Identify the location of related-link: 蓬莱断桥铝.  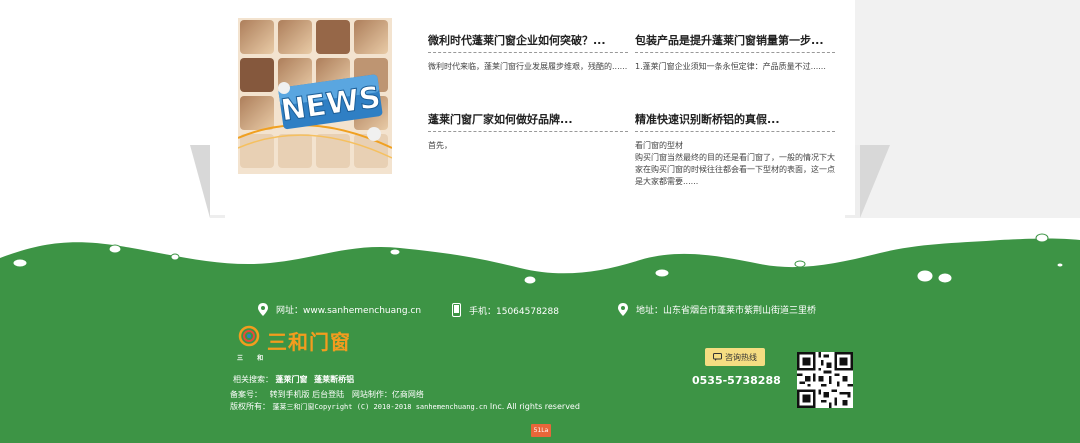
(334, 379).